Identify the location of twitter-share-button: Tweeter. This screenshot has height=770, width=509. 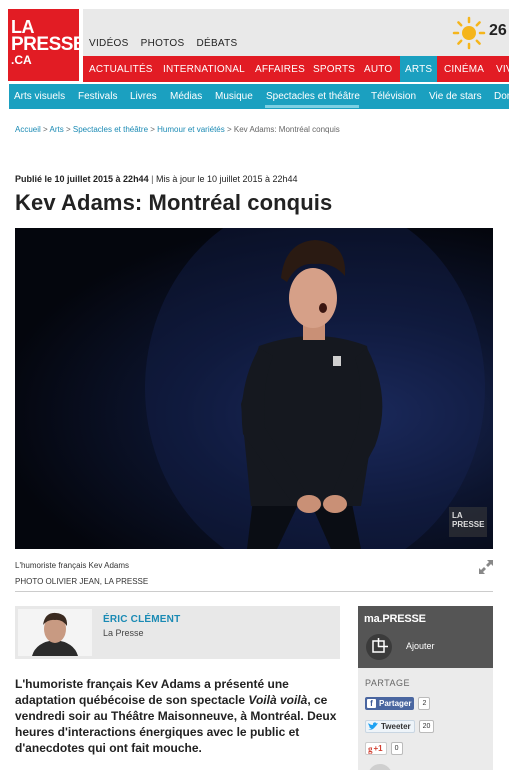
(390, 726).